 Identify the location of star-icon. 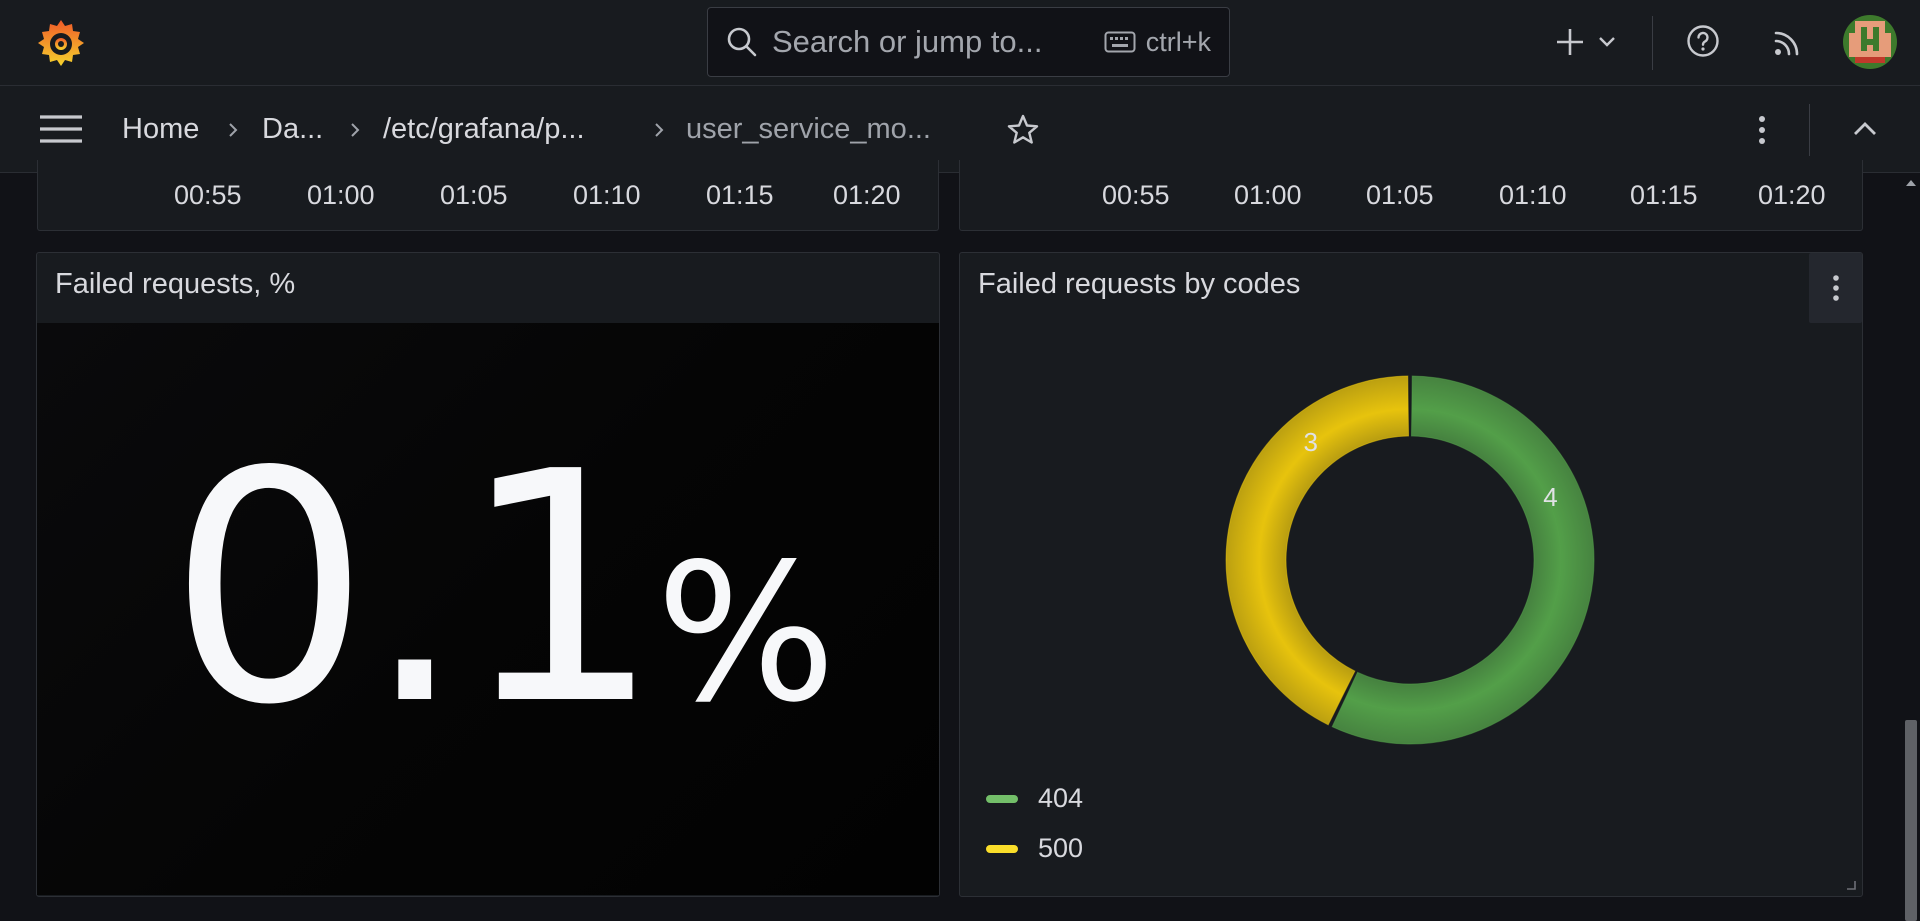
(1023, 129).